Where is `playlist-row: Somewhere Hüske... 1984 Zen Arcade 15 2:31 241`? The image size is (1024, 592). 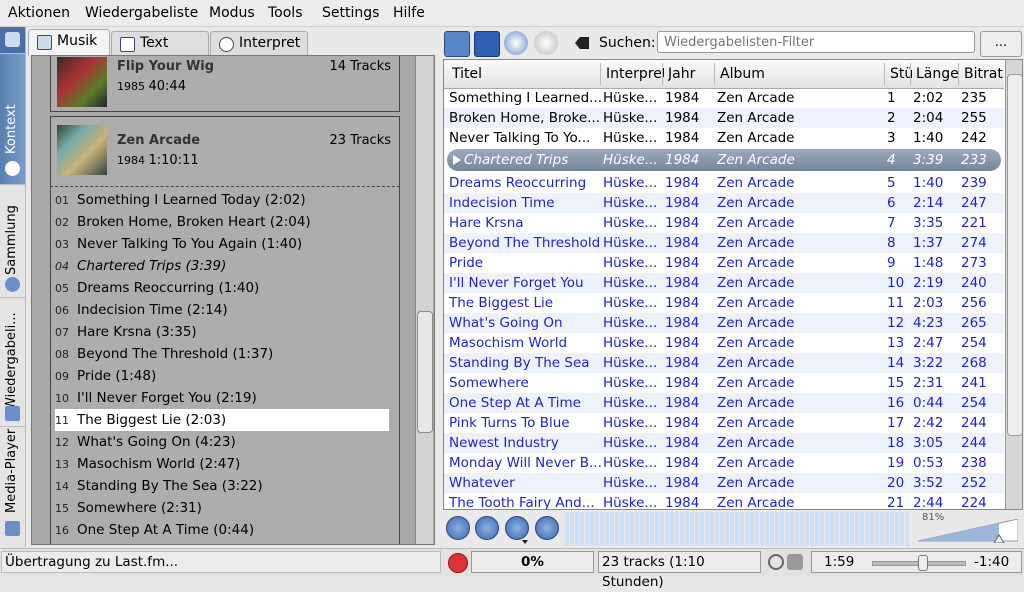 playlist-row: Somewhere Hüske... 1984 Zen Arcade 15 2:31 241 is located at coordinates (724, 383).